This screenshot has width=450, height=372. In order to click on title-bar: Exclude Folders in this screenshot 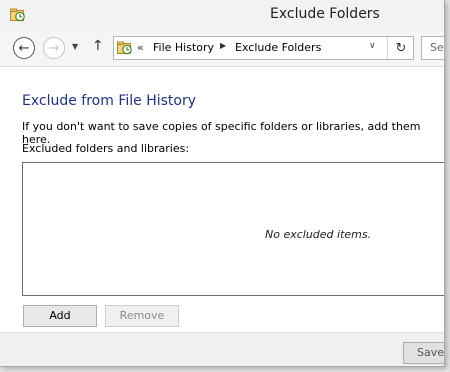, I will do `click(222, 15)`.